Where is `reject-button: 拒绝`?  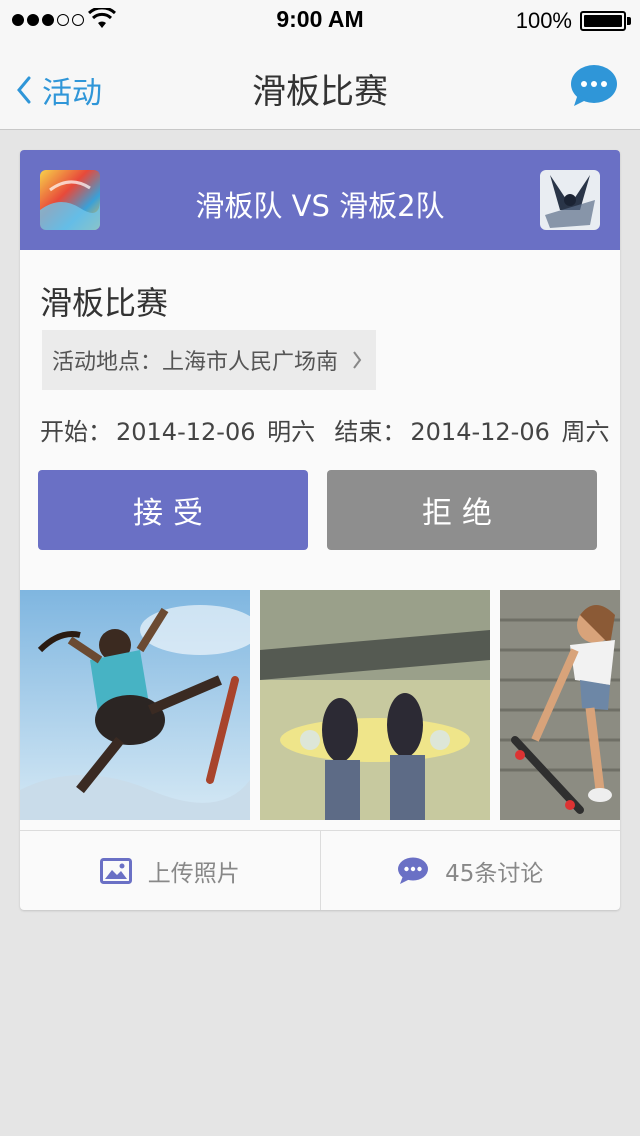 reject-button: 拒绝 is located at coordinates (462, 510).